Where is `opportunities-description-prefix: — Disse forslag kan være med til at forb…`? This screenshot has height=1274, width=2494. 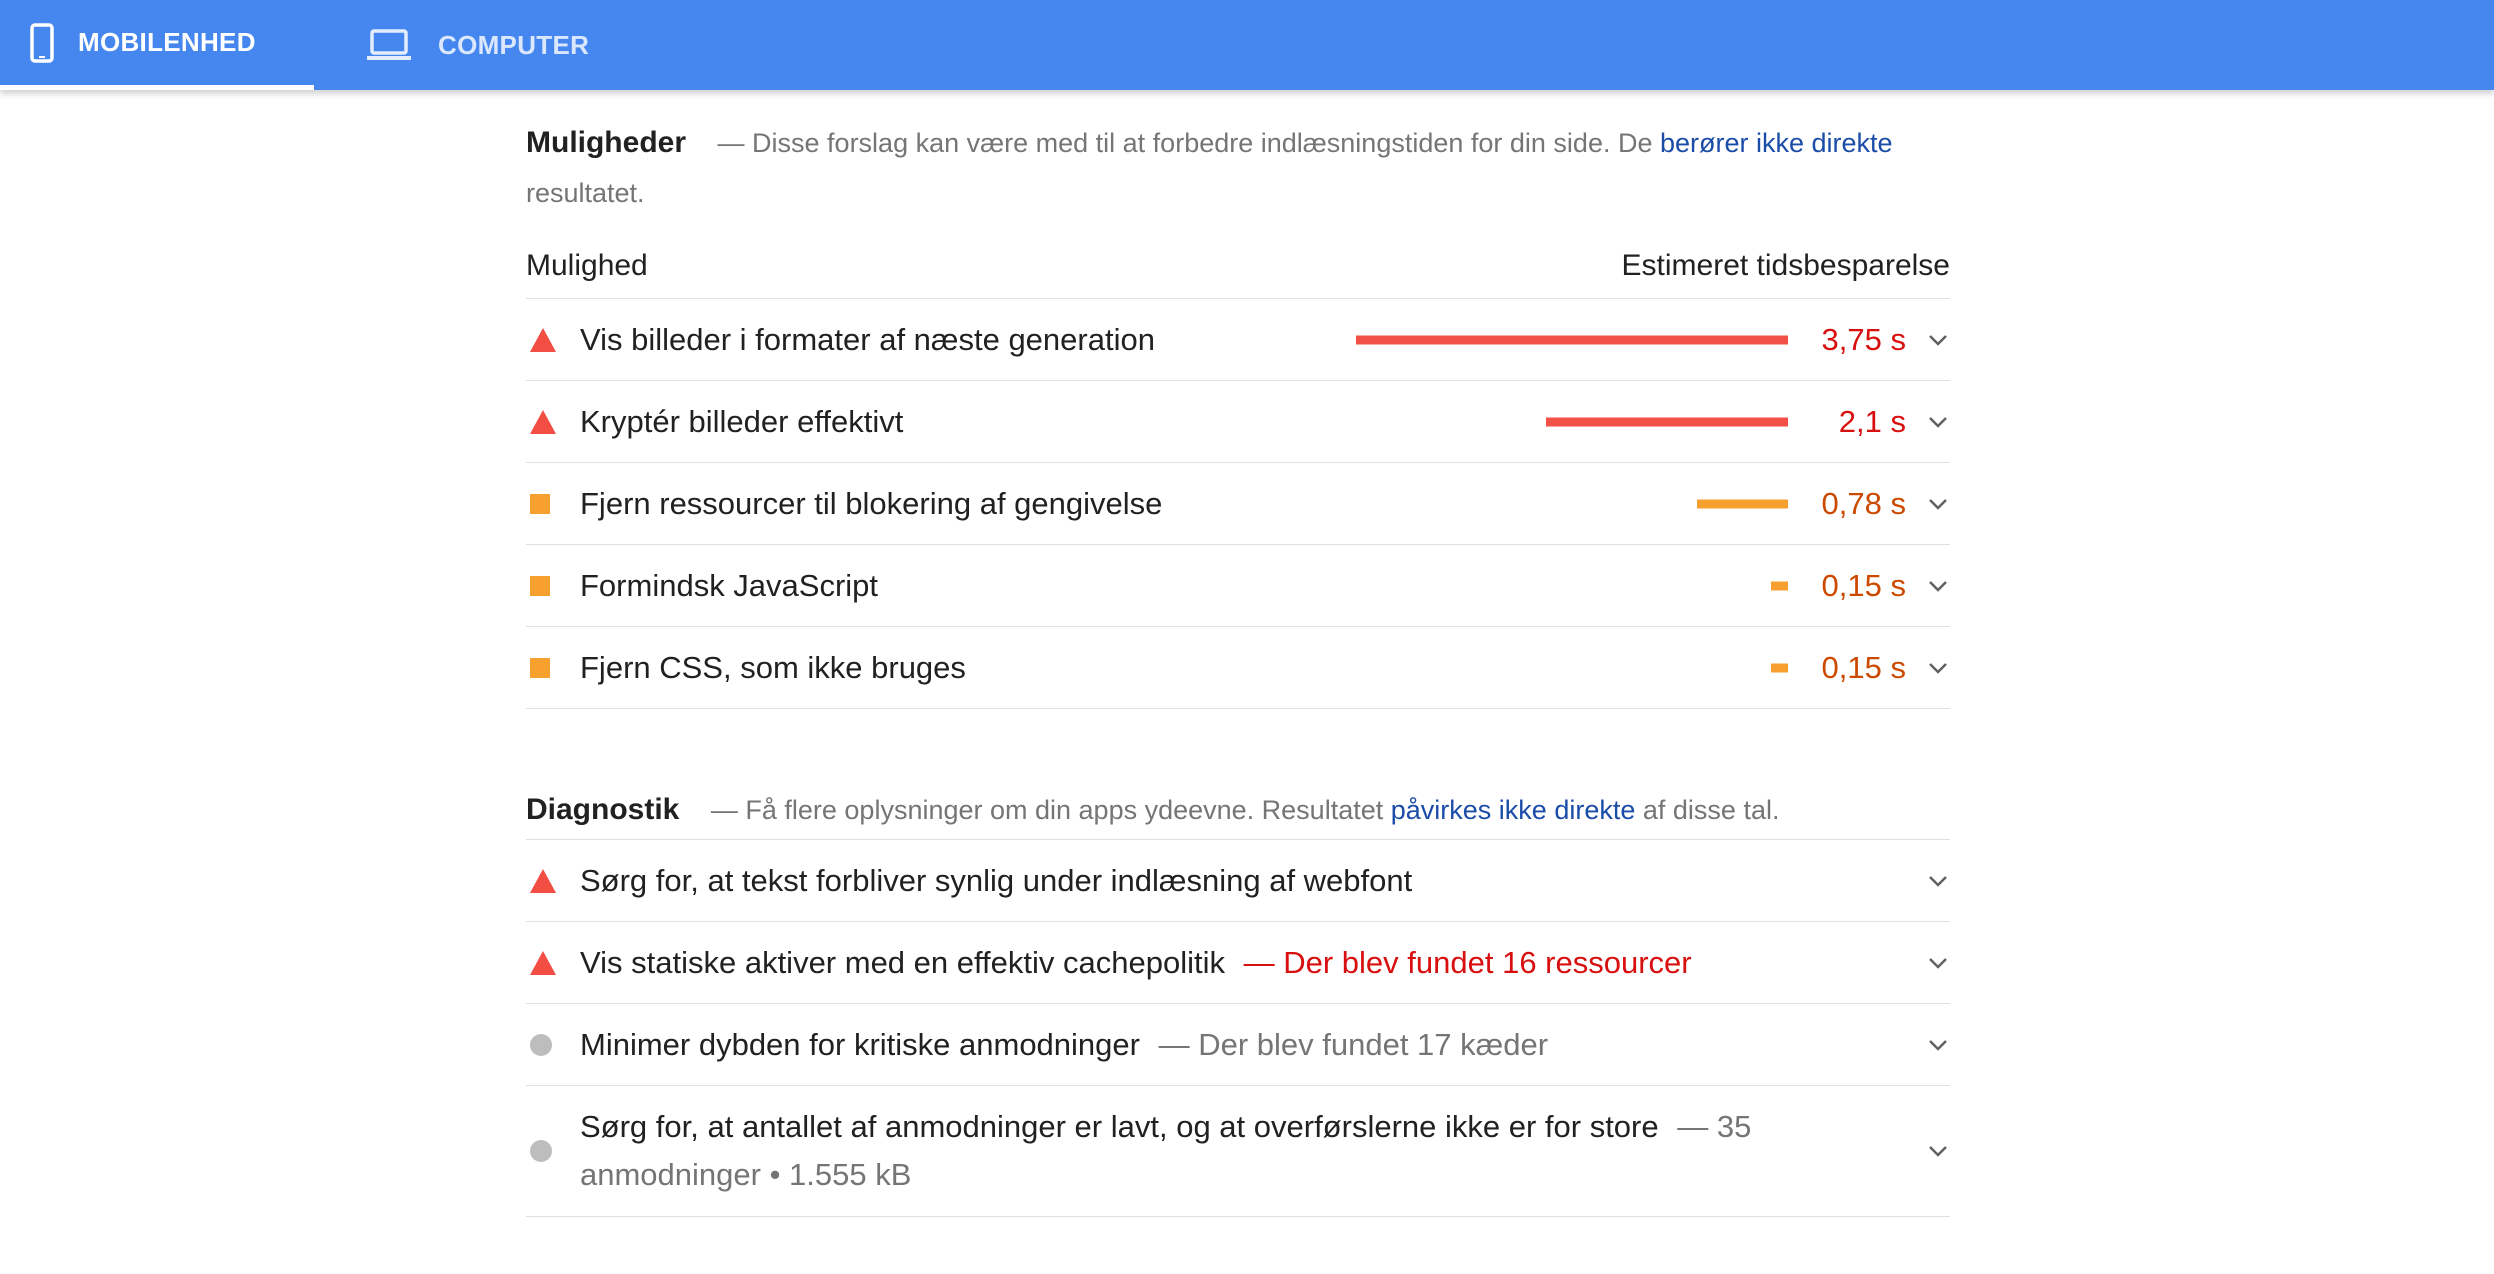 opportunities-description-prefix: — Disse forslag kan være med til at forb… is located at coordinates (1185, 143).